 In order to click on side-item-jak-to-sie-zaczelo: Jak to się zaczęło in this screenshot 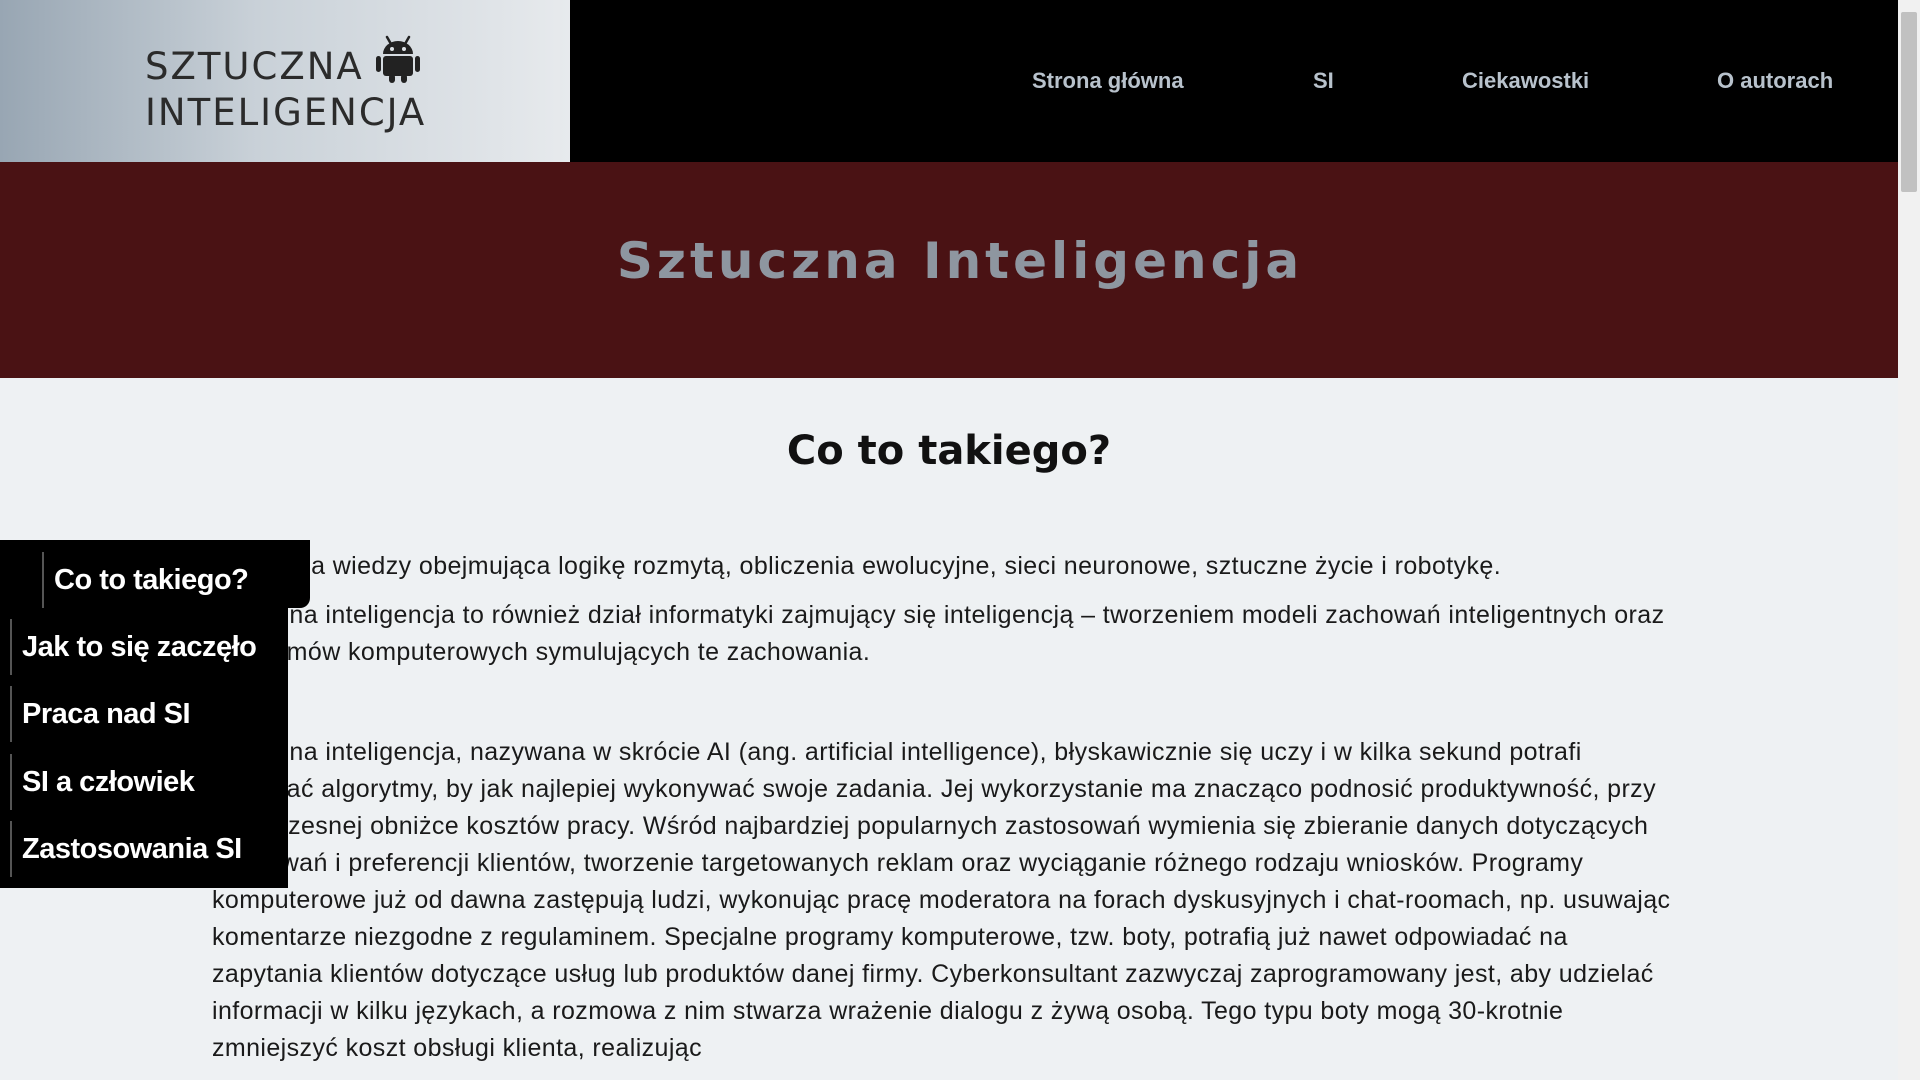, I will do `click(133, 647)`.